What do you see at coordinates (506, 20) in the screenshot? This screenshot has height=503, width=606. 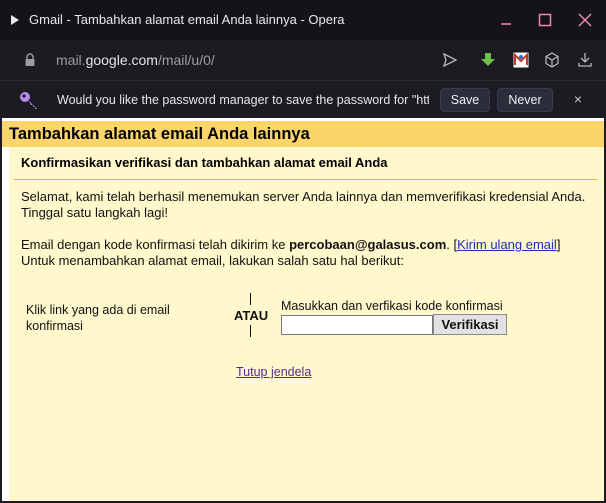 I see `minimize-button` at bounding box center [506, 20].